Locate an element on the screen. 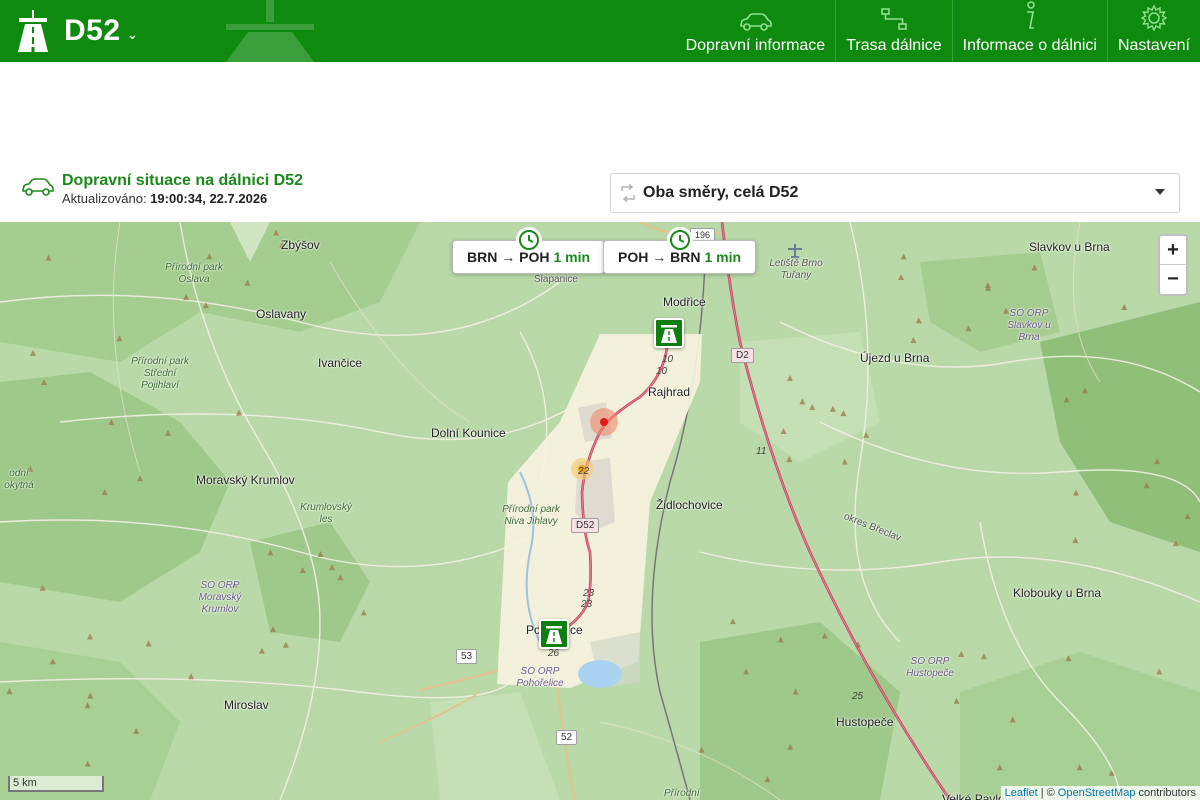  attribution-tail: contributors is located at coordinates (1167, 793).